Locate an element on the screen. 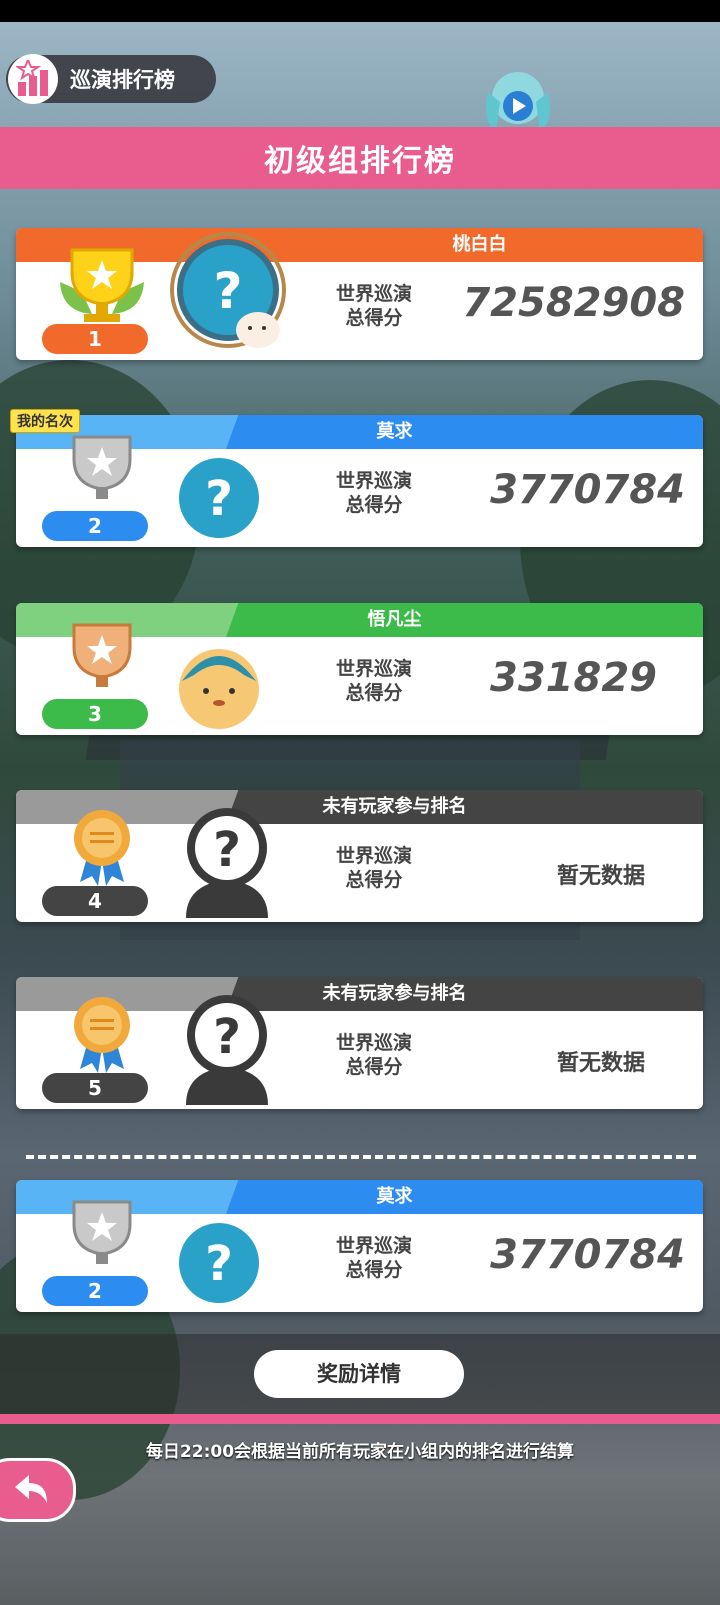 The width and height of the screenshot is (720, 1605). mascot-icon is located at coordinates (518, 99).